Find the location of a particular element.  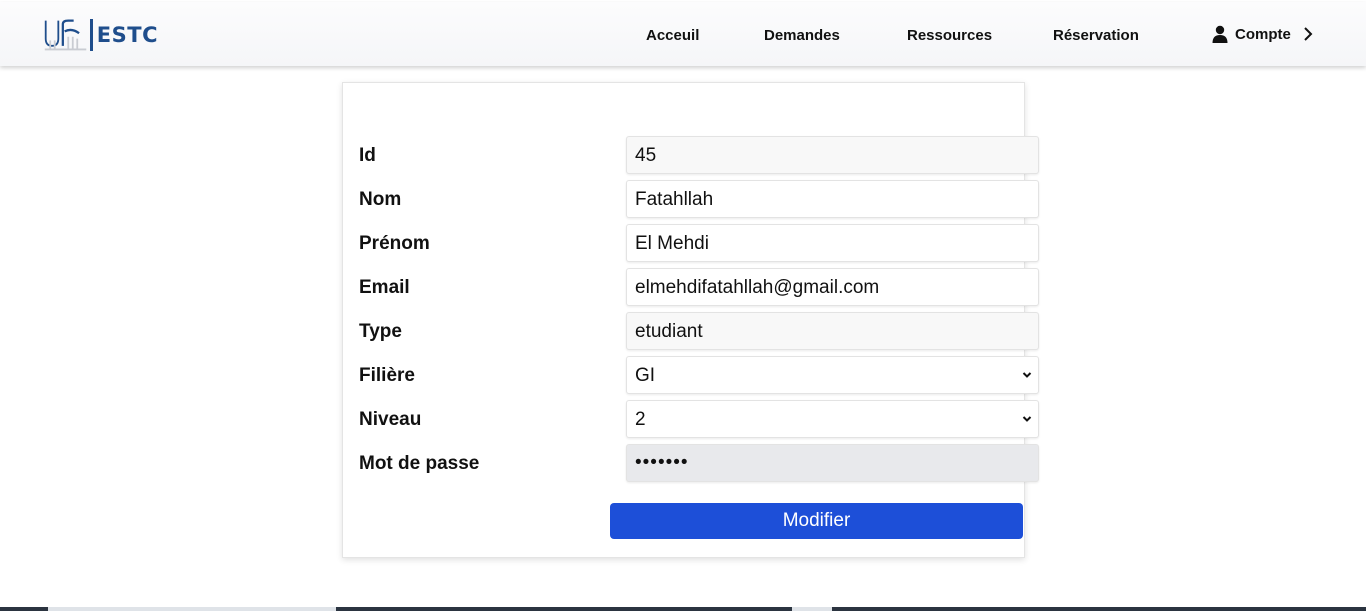

logo-text: ESTC is located at coordinates (127, 35).